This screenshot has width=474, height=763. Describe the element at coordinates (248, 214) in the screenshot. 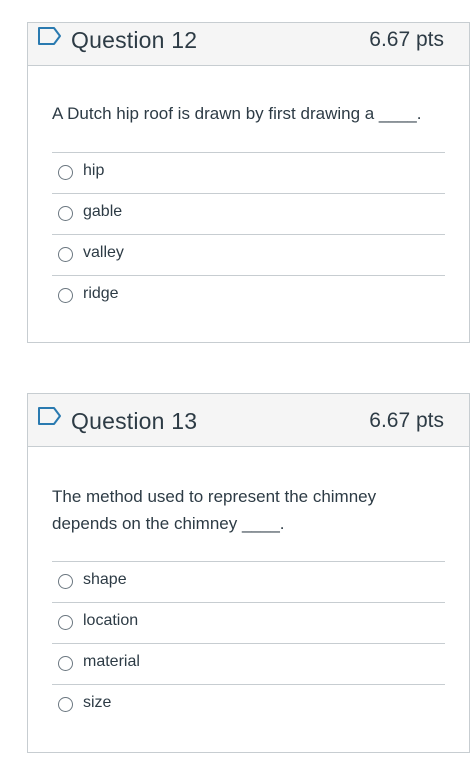

I see `answer-option: gable` at that location.